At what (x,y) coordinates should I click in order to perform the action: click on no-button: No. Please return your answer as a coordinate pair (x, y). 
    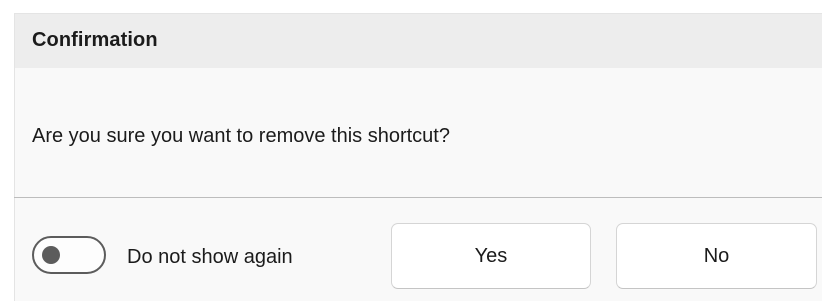
    Looking at the image, I should click on (716, 256).